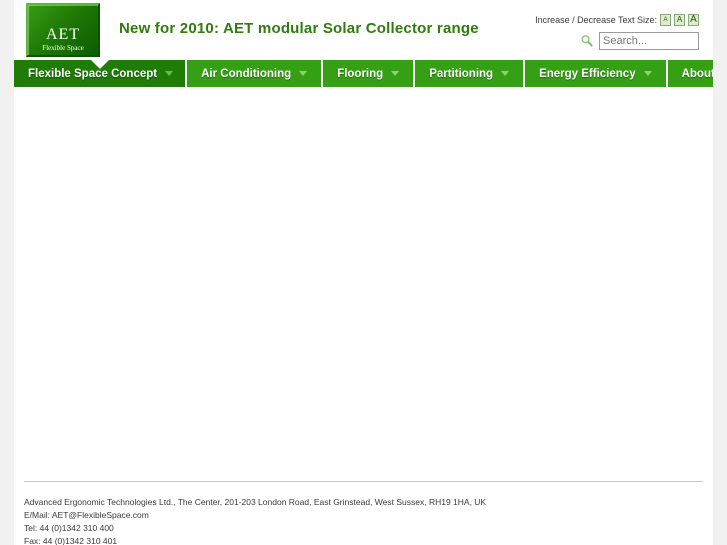 The height and width of the screenshot is (545, 727). What do you see at coordinates (665, 20) in the screenshot?
I see `text-size-small-button: A` at bounding box center [665, 20].